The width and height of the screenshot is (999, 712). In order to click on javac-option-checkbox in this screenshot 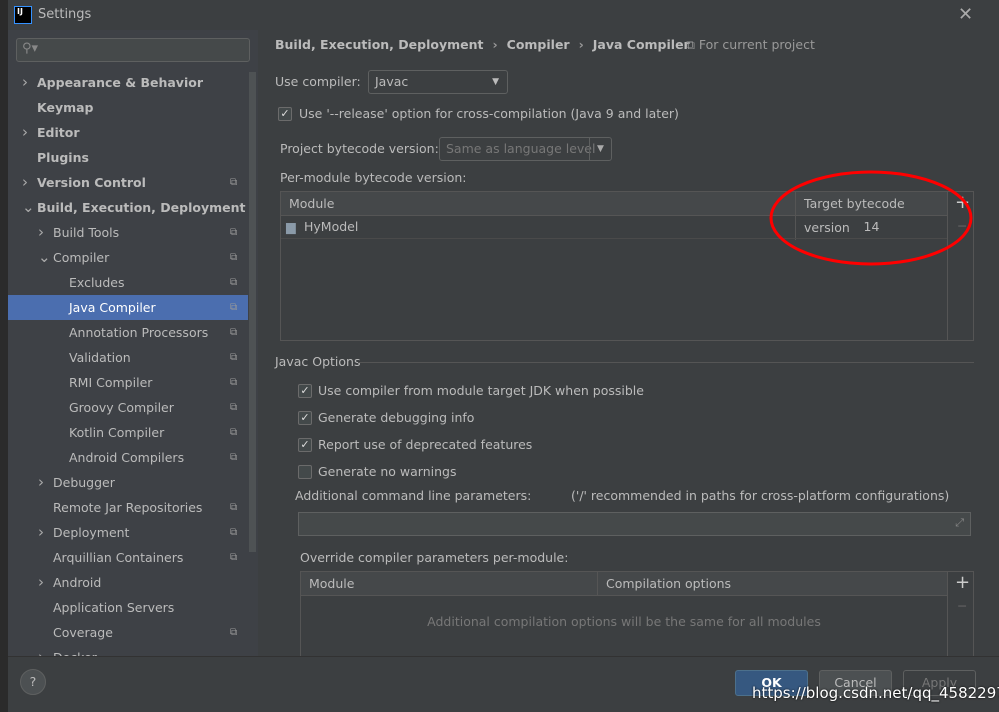, I will do `click(305, 472)`.